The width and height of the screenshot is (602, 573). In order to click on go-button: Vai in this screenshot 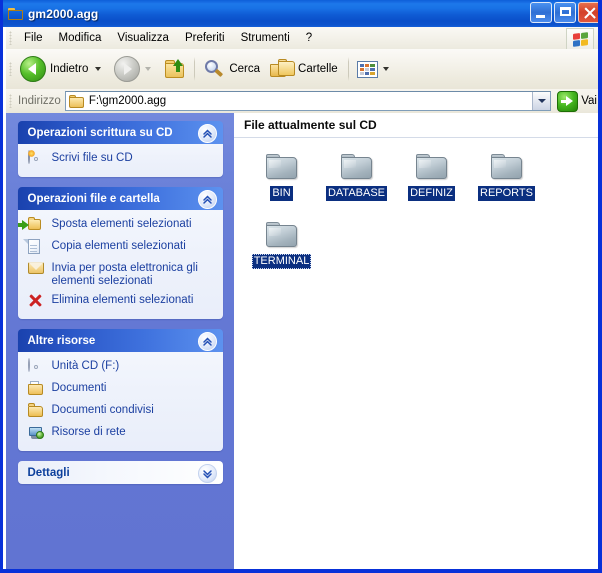, I will do `click(576, 101)`.